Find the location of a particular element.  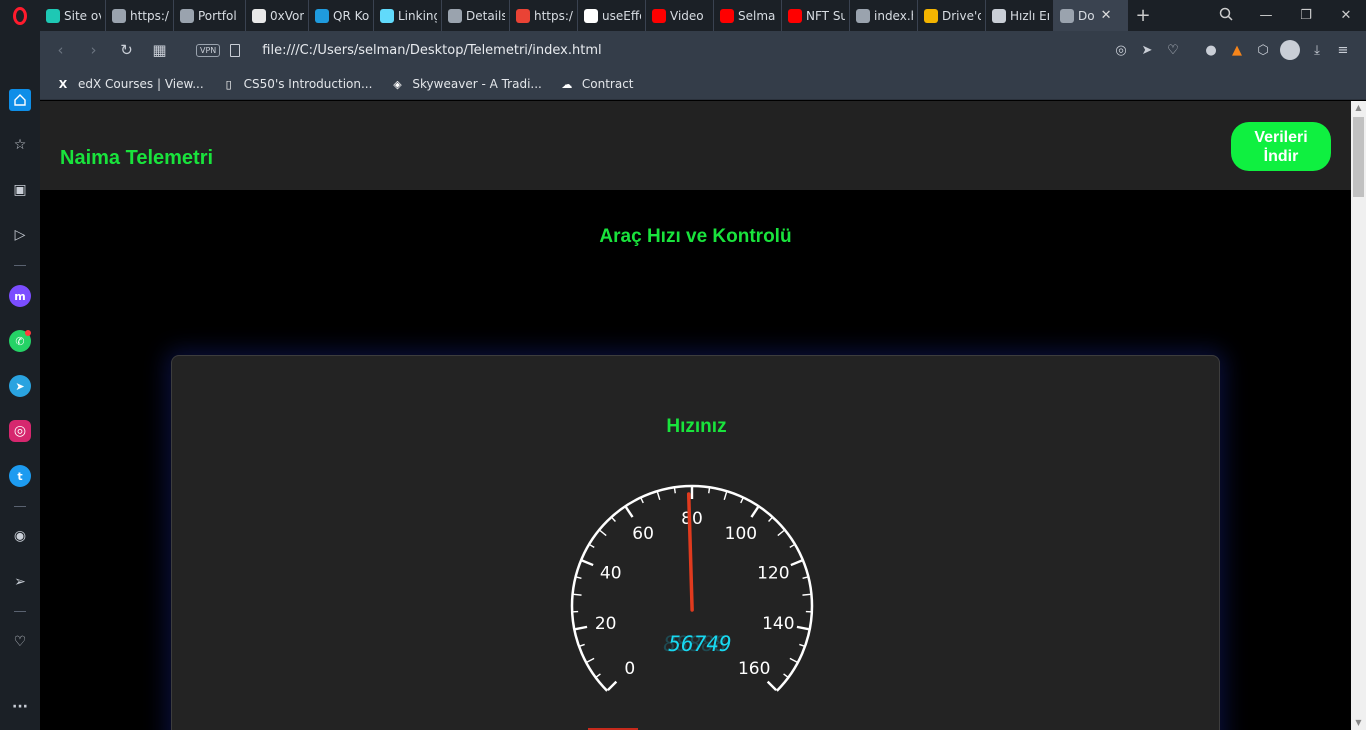

tab-label: Do is located at coordinates (1086, 15).